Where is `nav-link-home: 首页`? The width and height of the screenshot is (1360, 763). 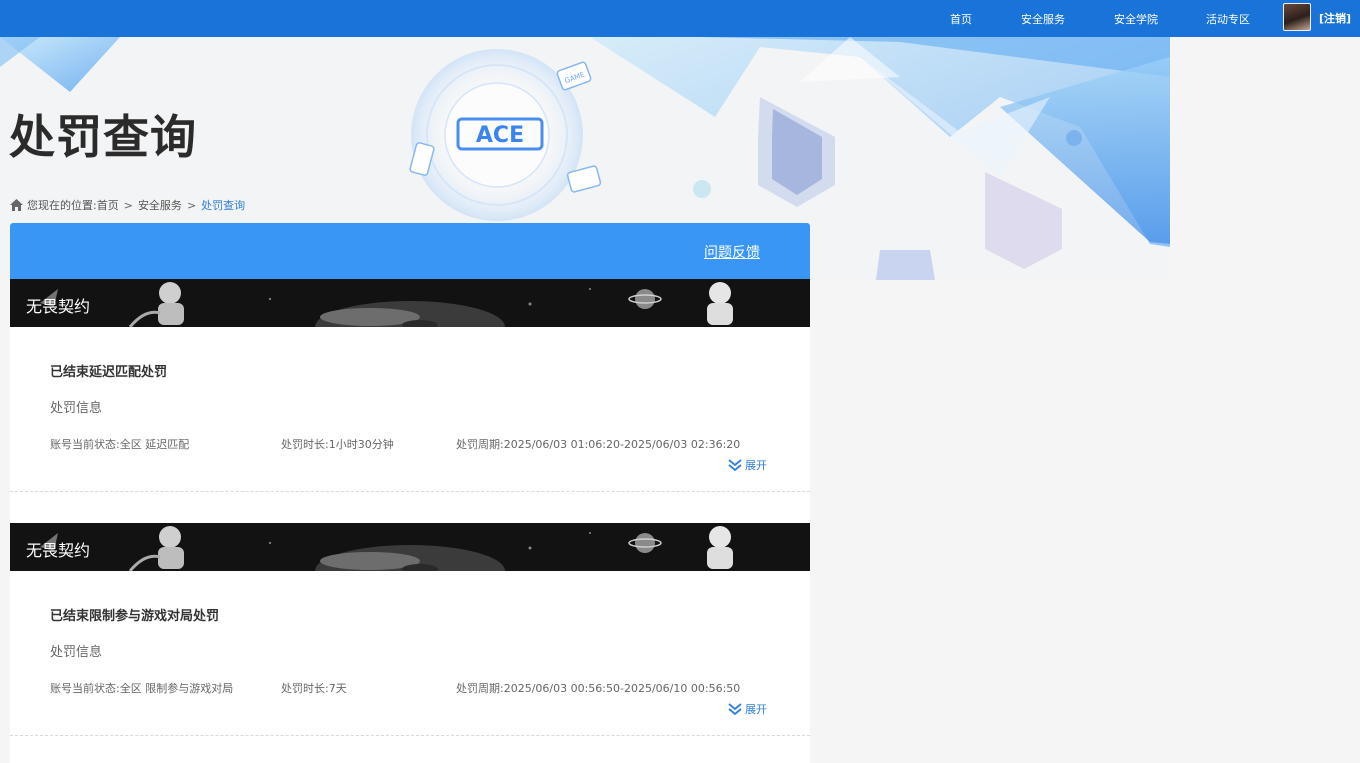
nav-link-home: 首页 is located at coordinates (961, 19).